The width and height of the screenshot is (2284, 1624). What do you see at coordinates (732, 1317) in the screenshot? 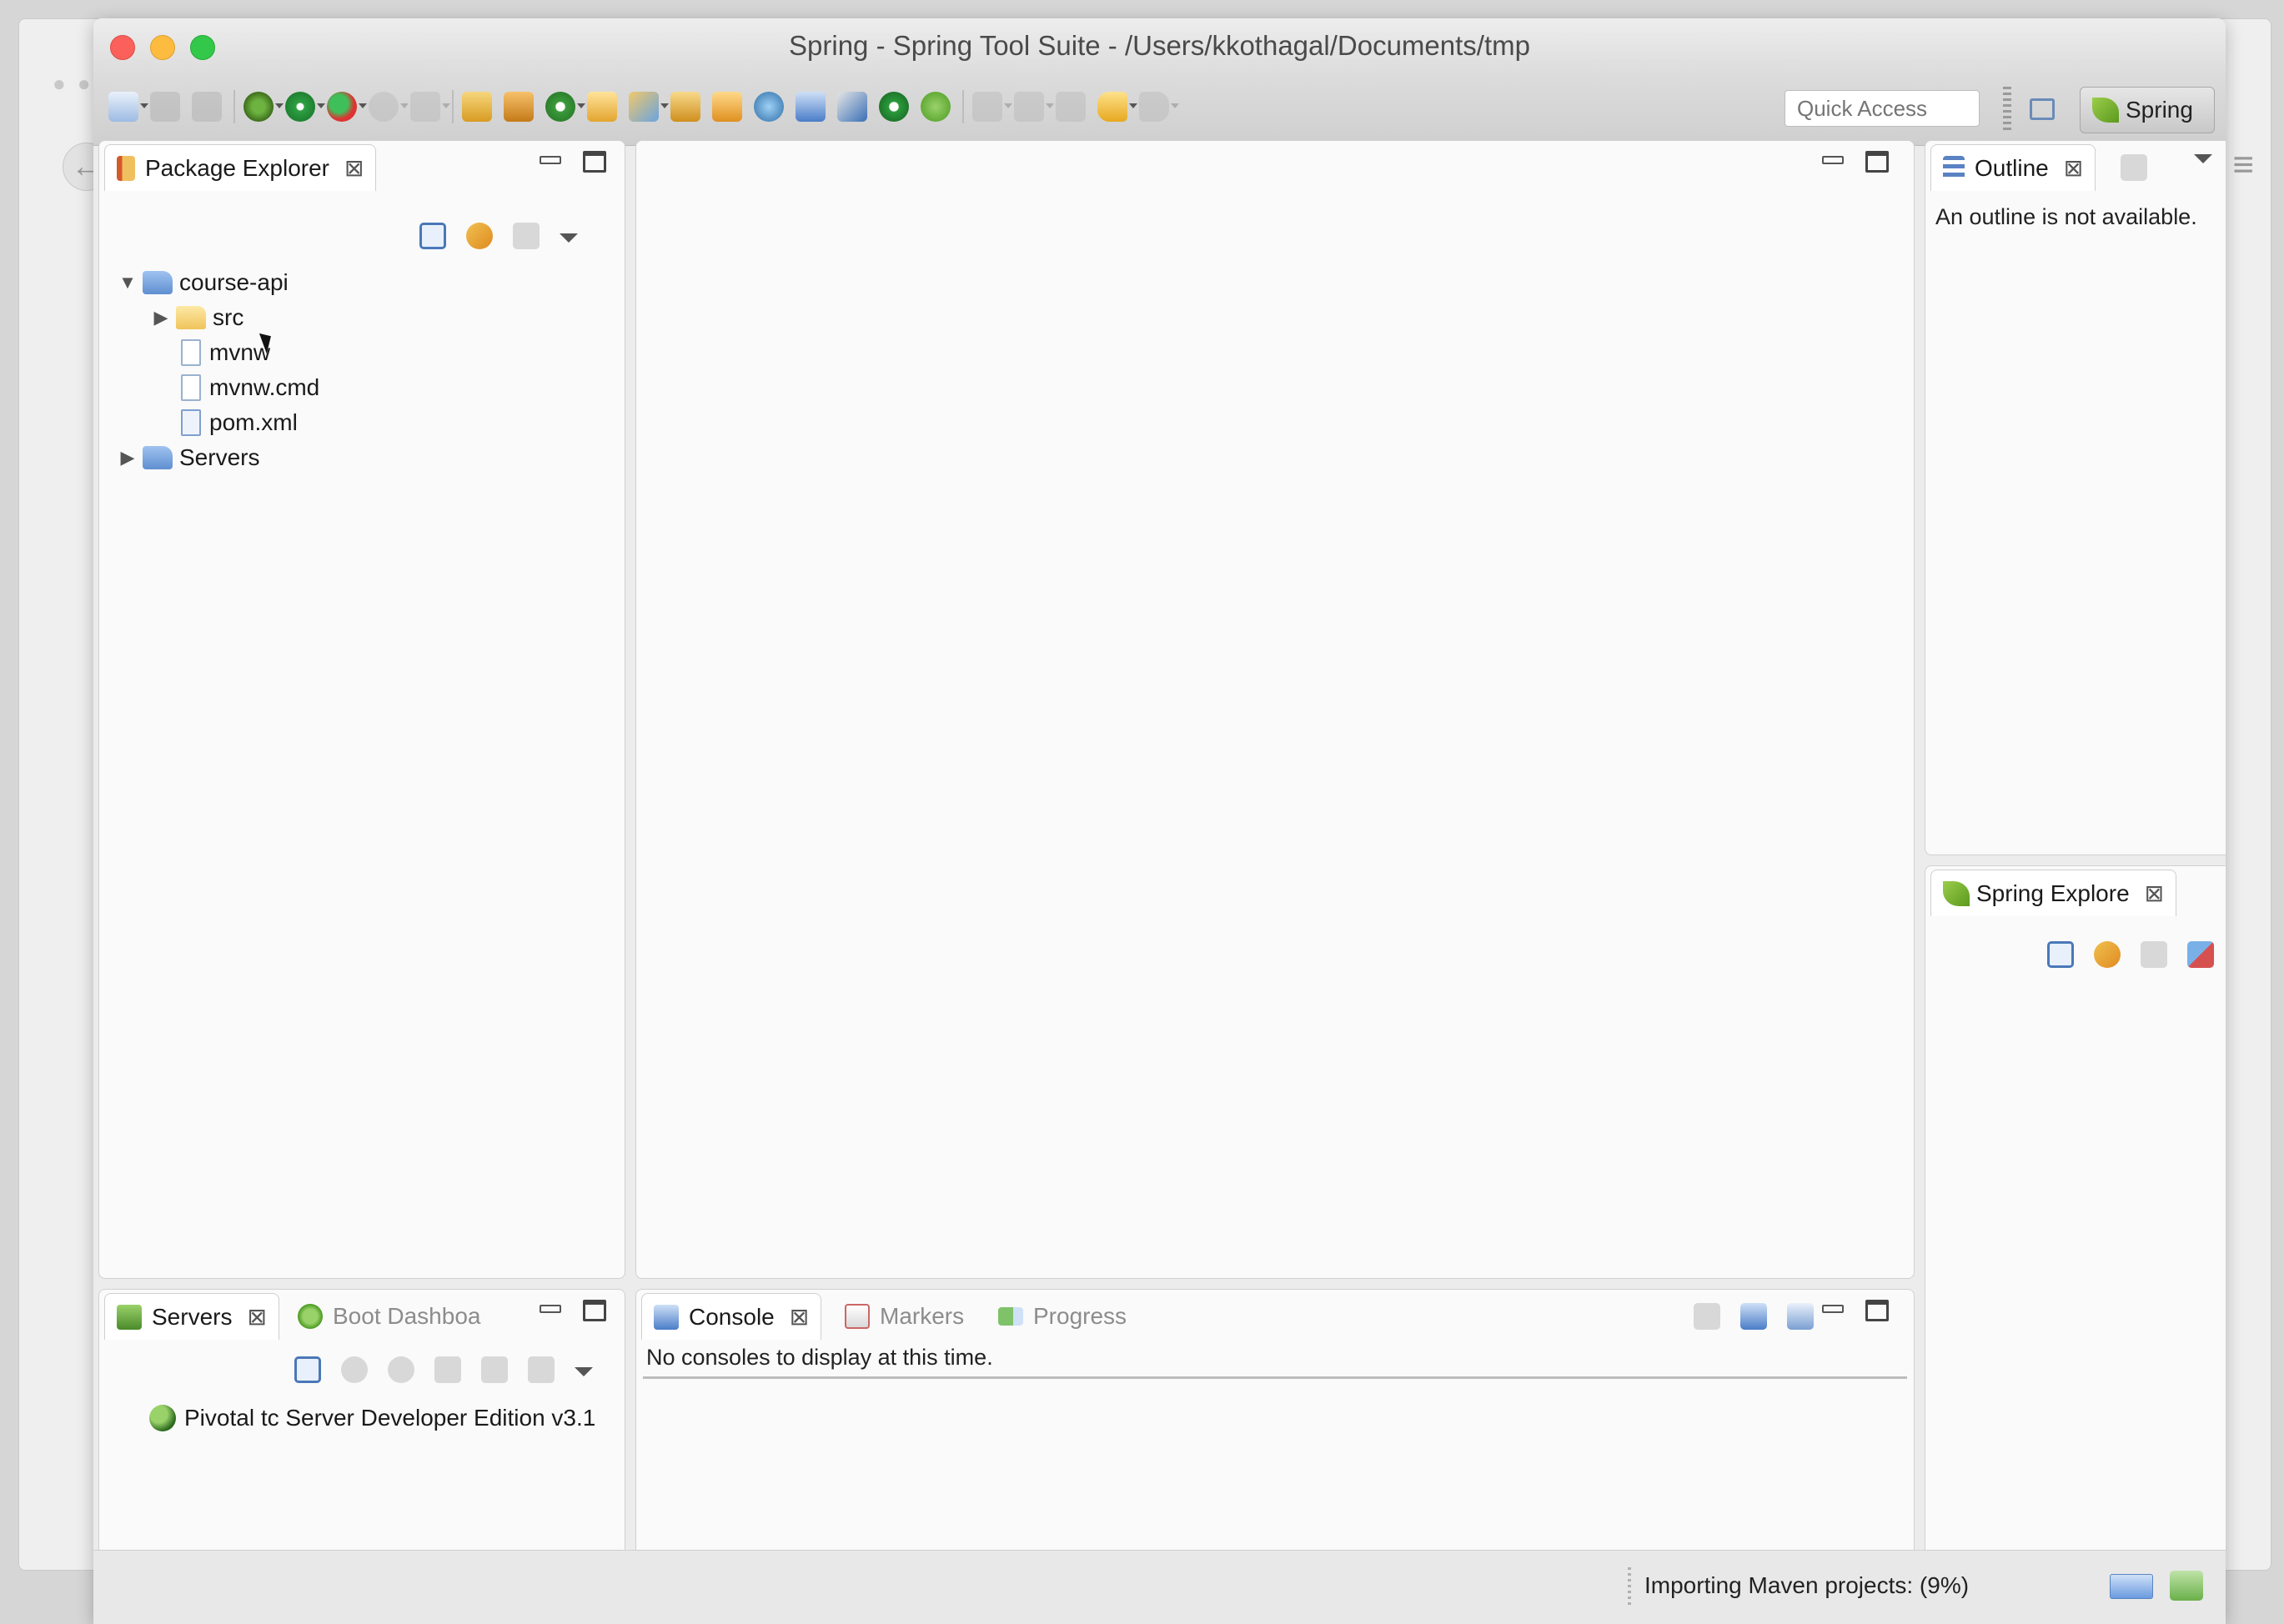
I see `tab-console: Console ⊠` at bounding box center [732, 1317].